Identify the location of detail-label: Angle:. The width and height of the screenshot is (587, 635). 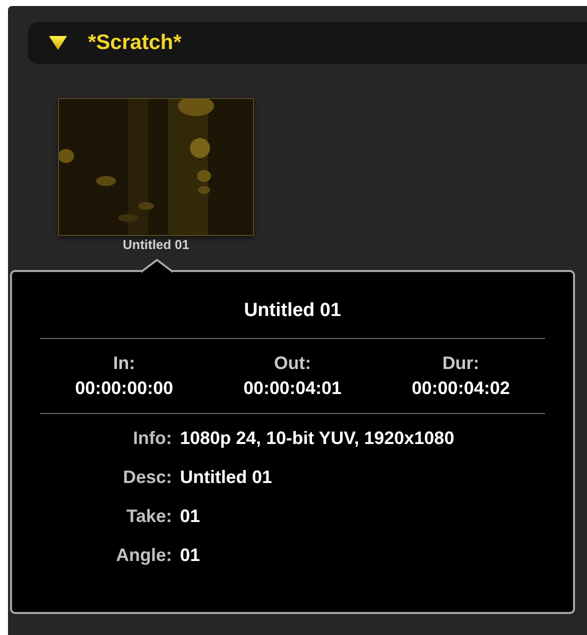
(143, 555).